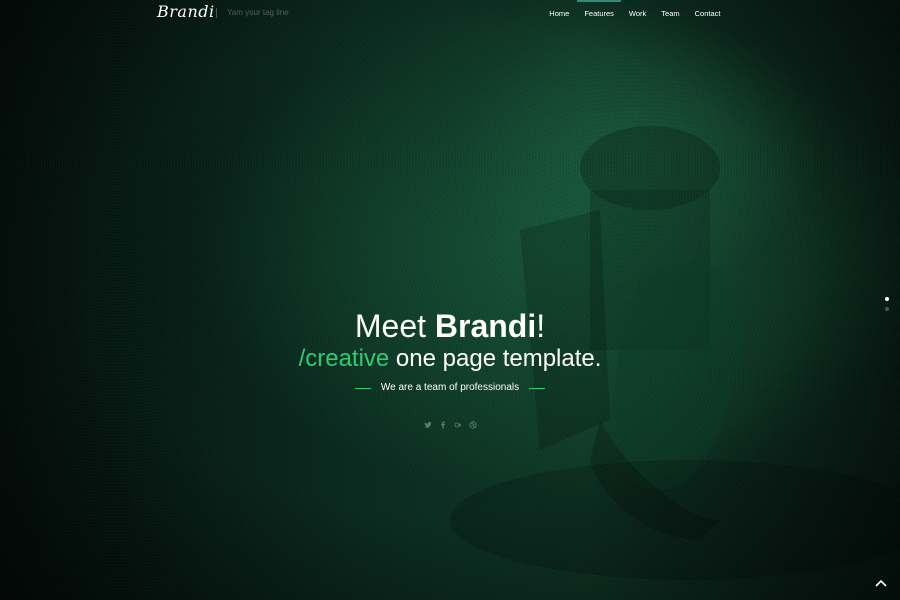 This screenshot has width=900, height=600. I want to click on hero-subtitle-accent: /creative, so click(344, 358).